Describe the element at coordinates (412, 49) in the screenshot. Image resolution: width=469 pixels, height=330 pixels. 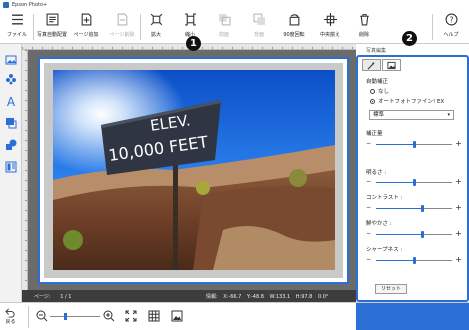
I see `panel-header-strip: 写真編集` at that location.